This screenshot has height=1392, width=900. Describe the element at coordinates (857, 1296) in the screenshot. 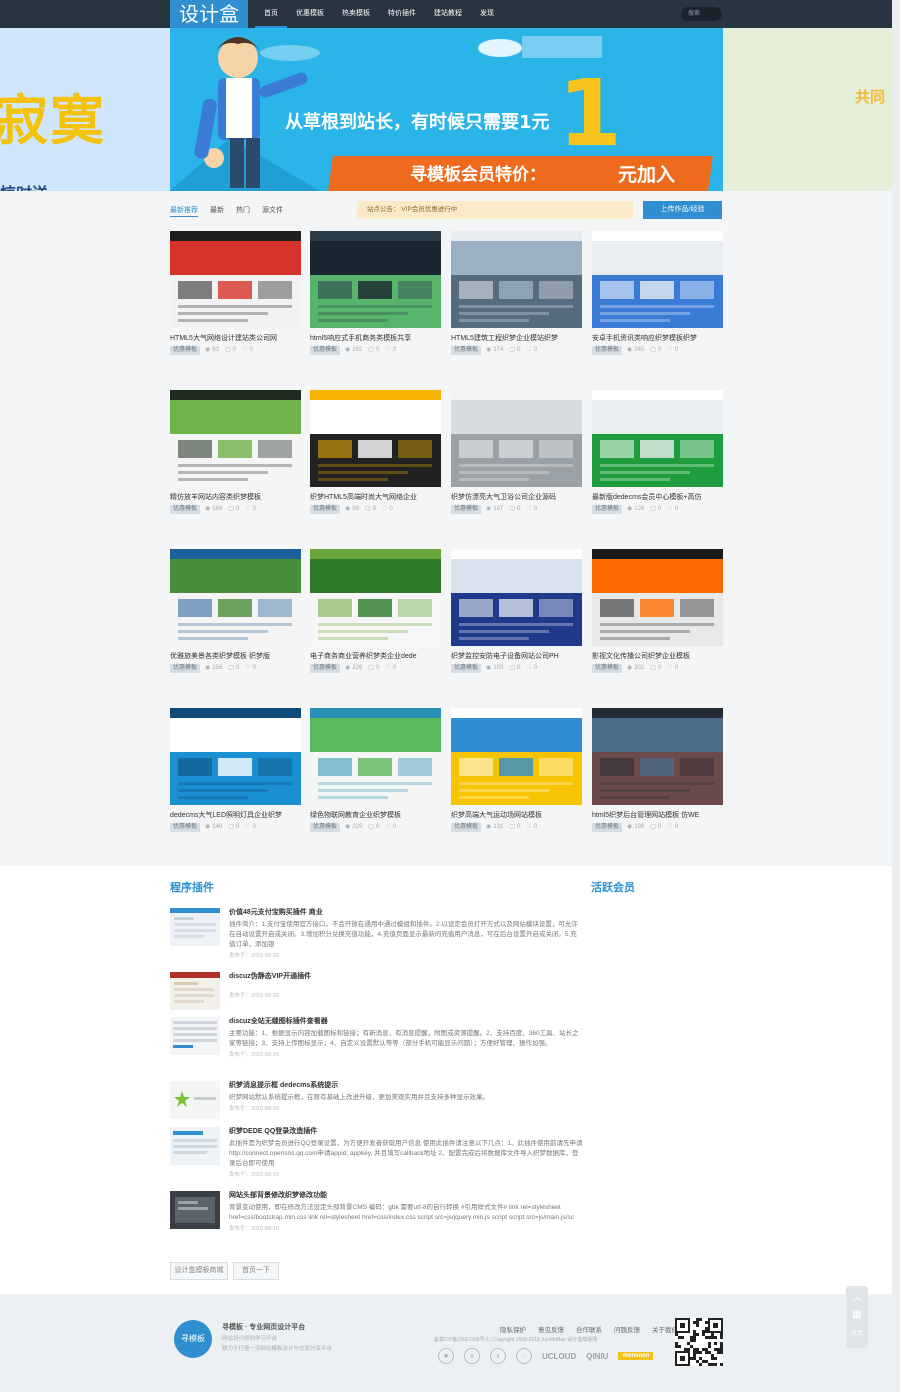

I see `back-to-top-icon: ︿` at that location.